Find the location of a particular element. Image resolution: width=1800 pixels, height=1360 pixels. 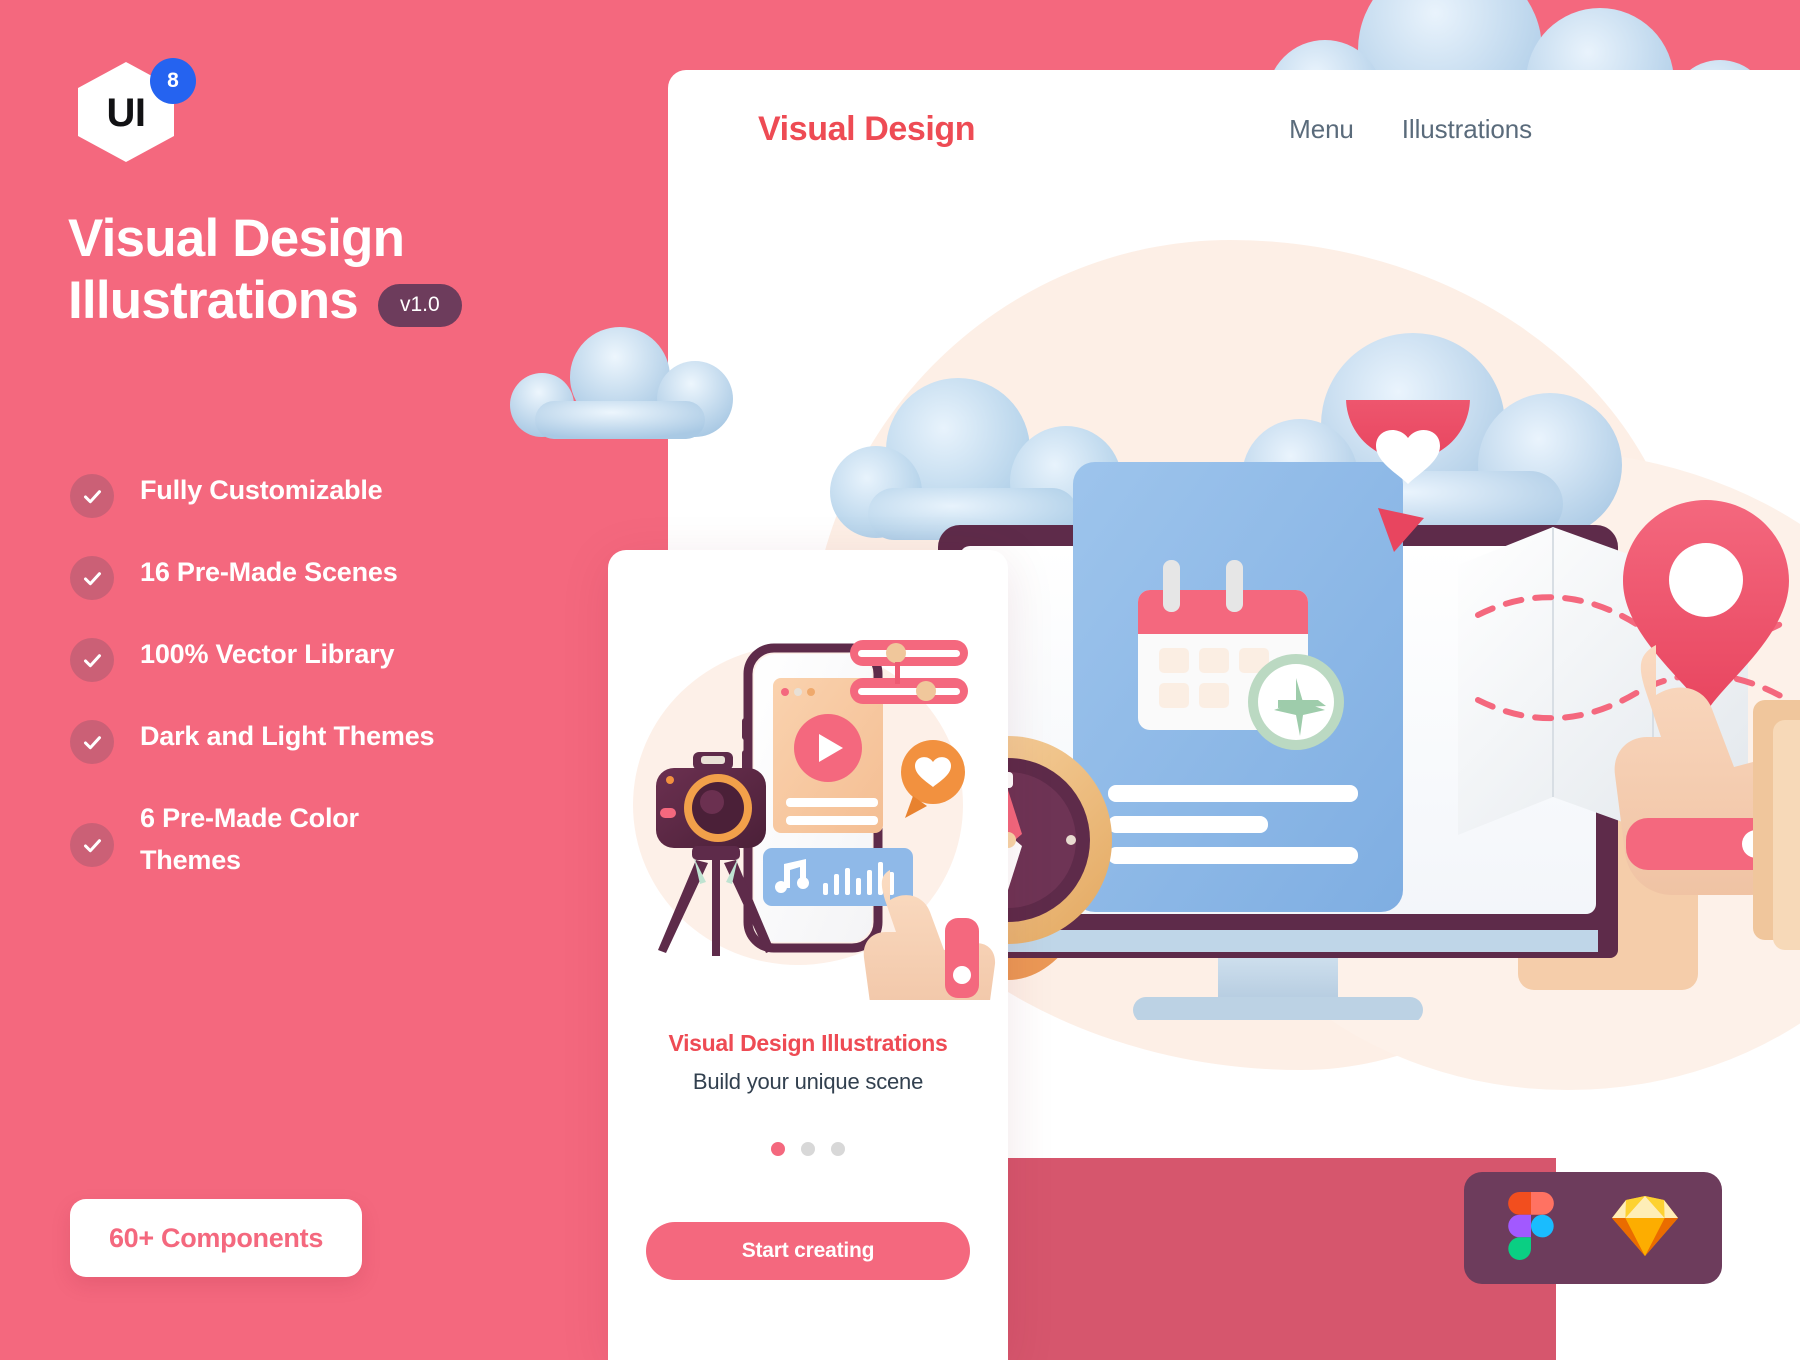

page-title-line-2-row: Illustrations v1.0 is located at coordinates (328, 301).